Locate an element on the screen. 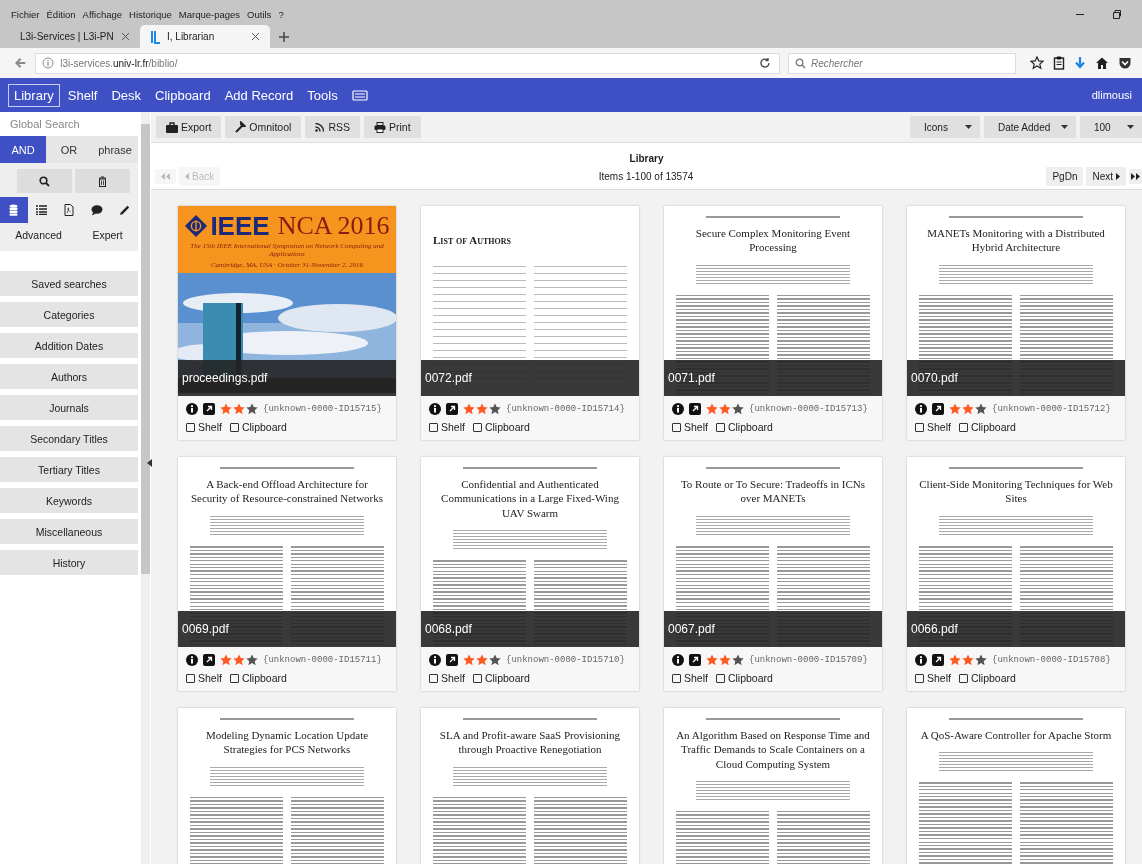 This screenshot has width=1142, height=864. nav-link: Add Record is located at coordinates (259, 95).